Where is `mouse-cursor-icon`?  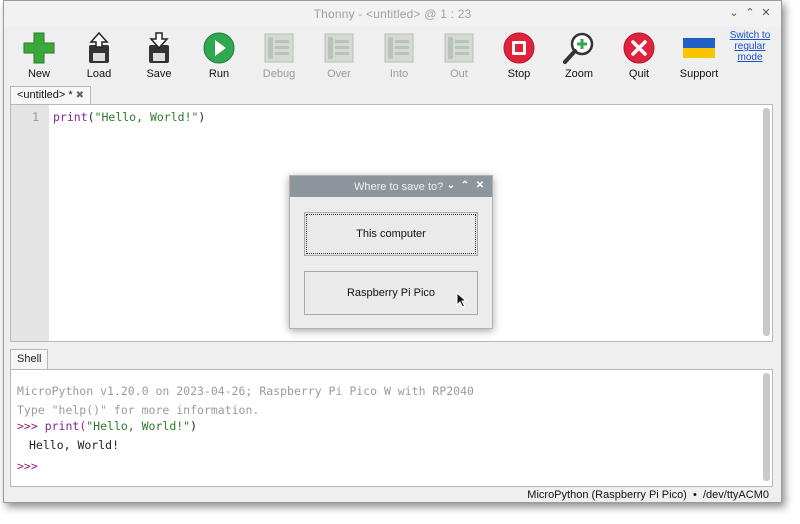 mouse-cursor-icon is located at coordinates (462, 300).